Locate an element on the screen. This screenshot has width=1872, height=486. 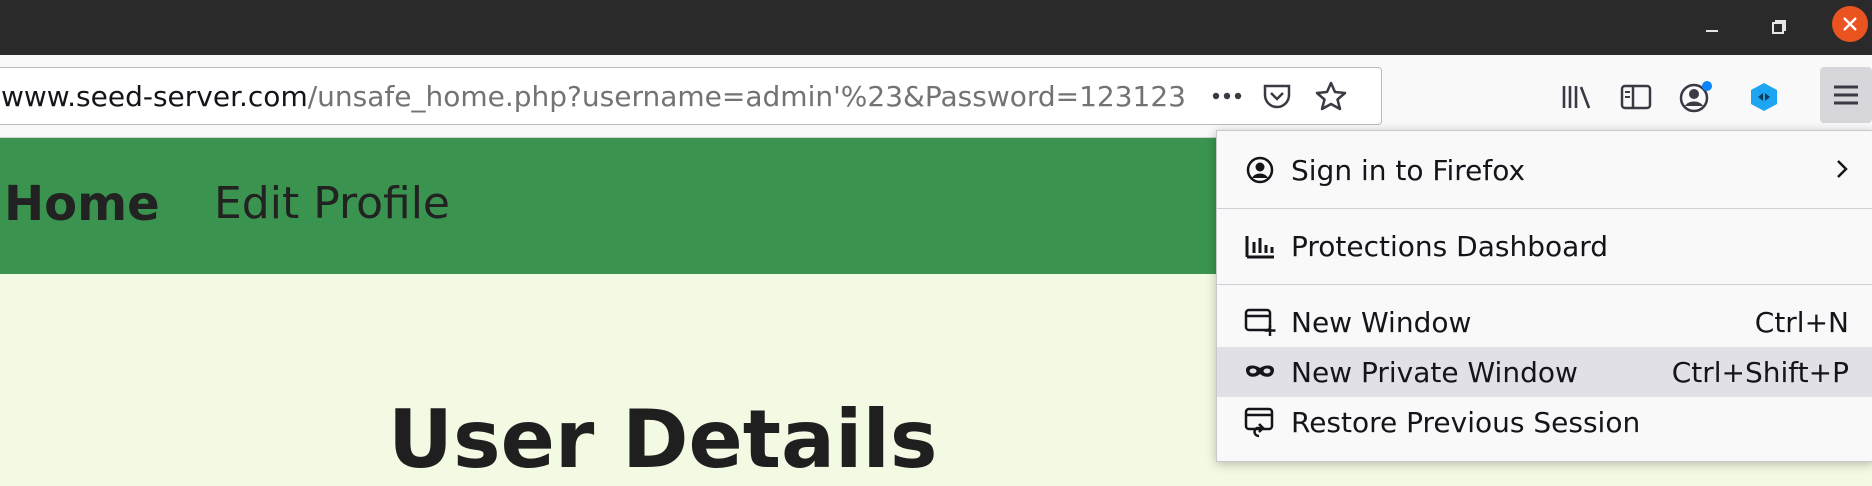
pocket-icon is located at coordinates (1277, 96).